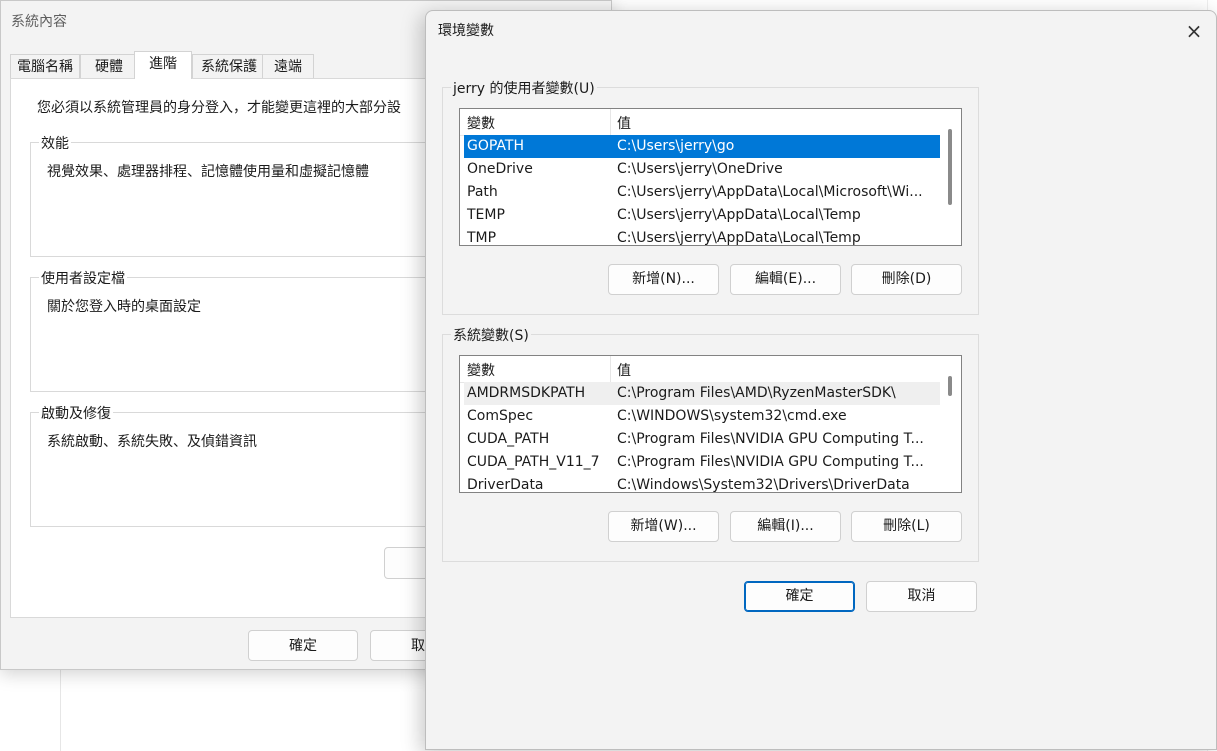 Image resolution: width=1217 pixels, height=751 pixels. What do you see at coordinates (500, 416) in the screenshot?
I see `variable-name: ComSpec` at bounding box center [500, 416].